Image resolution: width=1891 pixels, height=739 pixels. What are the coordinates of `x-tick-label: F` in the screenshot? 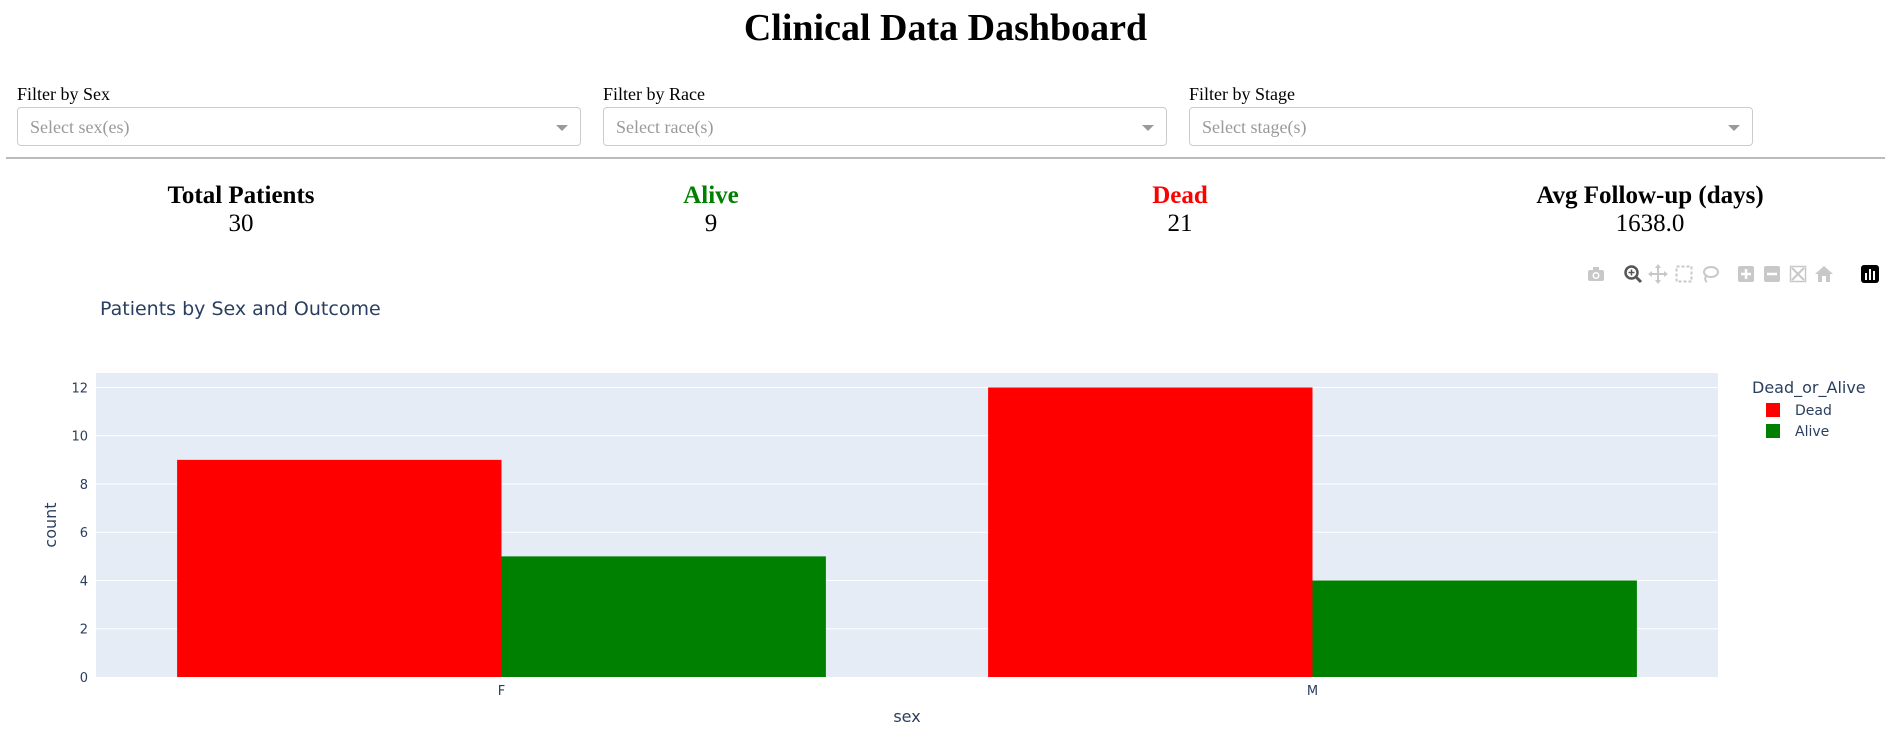 It's located at (501, 691).